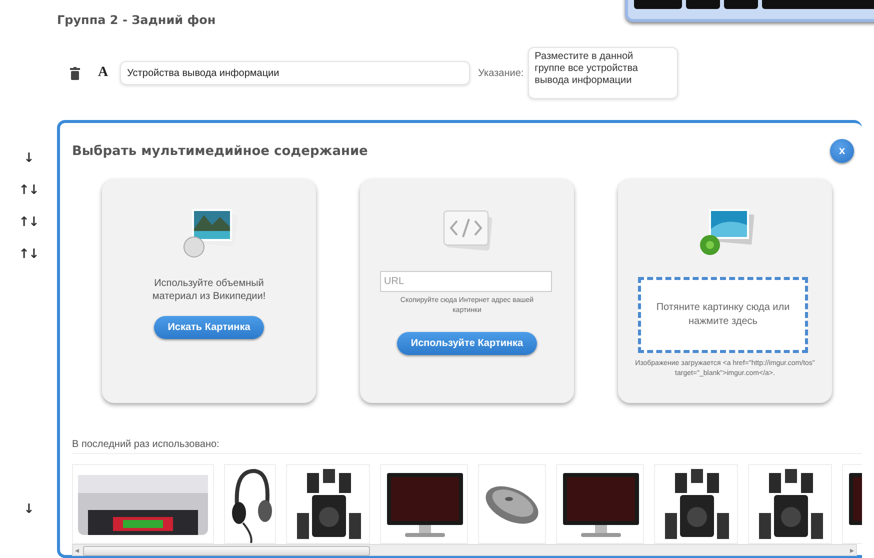 The width and height of the screenshot is (874, 558). What do you see at coordinates (103, 73) in the screenshot?
I see `text-format-icon: A` at bounding box center [103, 73].